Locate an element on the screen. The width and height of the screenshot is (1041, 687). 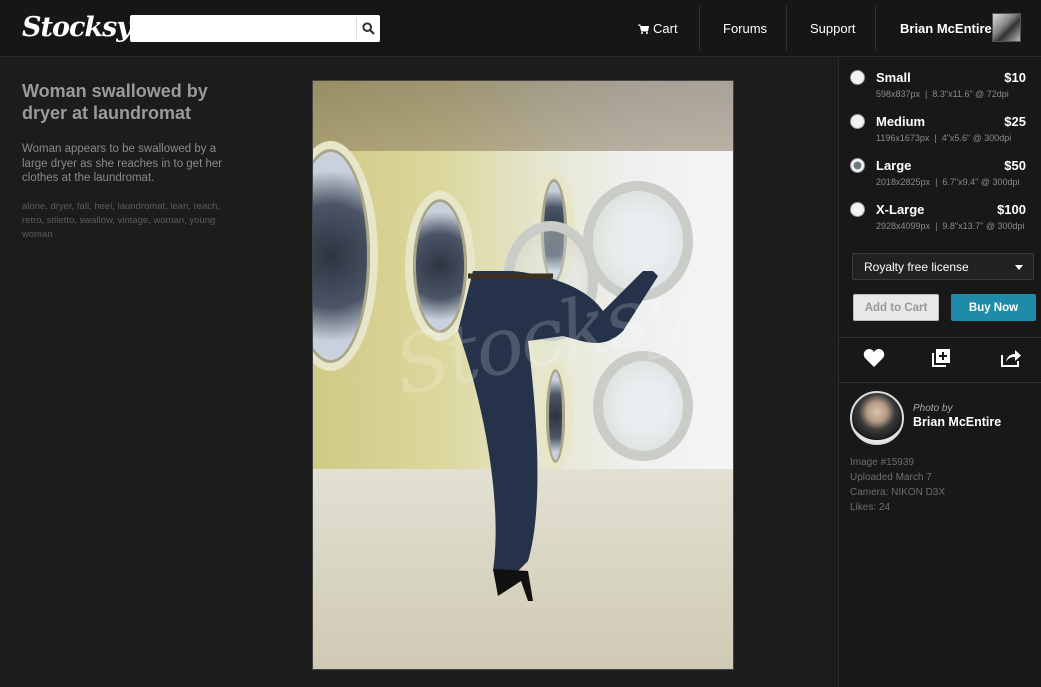
share-button is located at coordinates (1011, 358).